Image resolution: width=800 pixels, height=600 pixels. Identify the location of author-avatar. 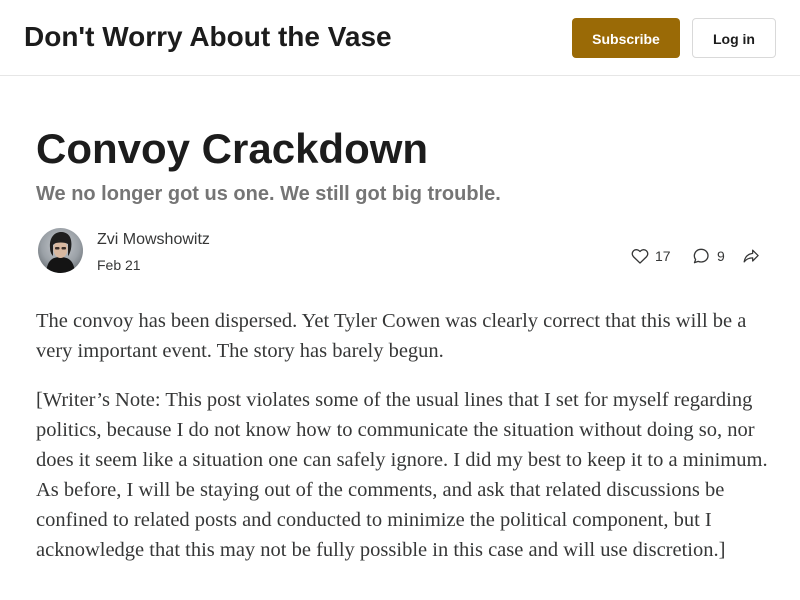
(60, 250).